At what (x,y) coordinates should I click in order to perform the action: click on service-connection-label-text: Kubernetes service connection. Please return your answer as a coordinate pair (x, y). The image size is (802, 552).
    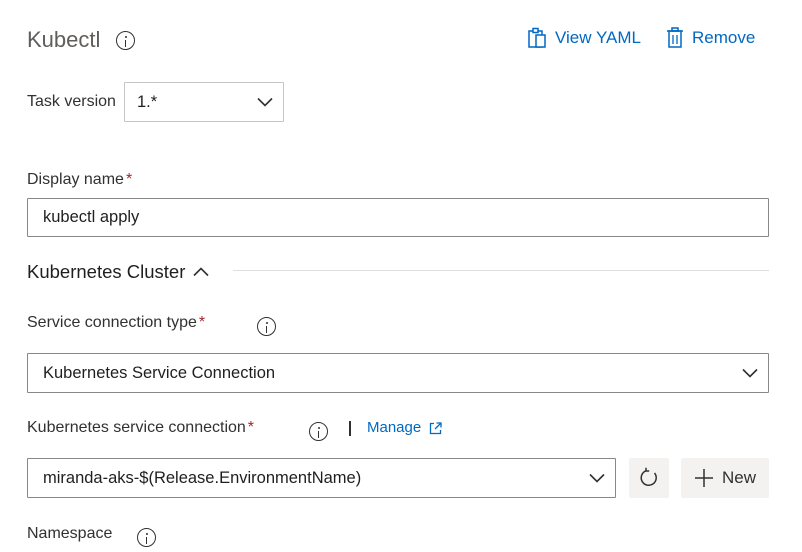
    Looking at the image, I should click on (136, 427).